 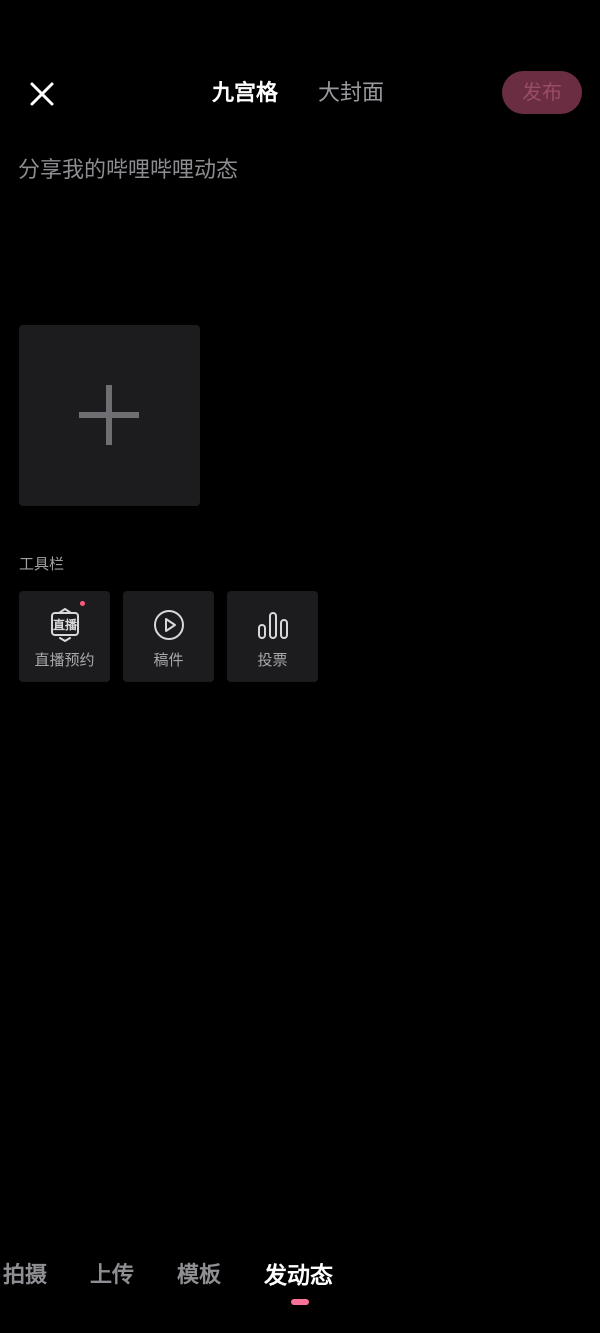 I want to click on toolbar-item-poll: 投票, so click(x=272, y=636).